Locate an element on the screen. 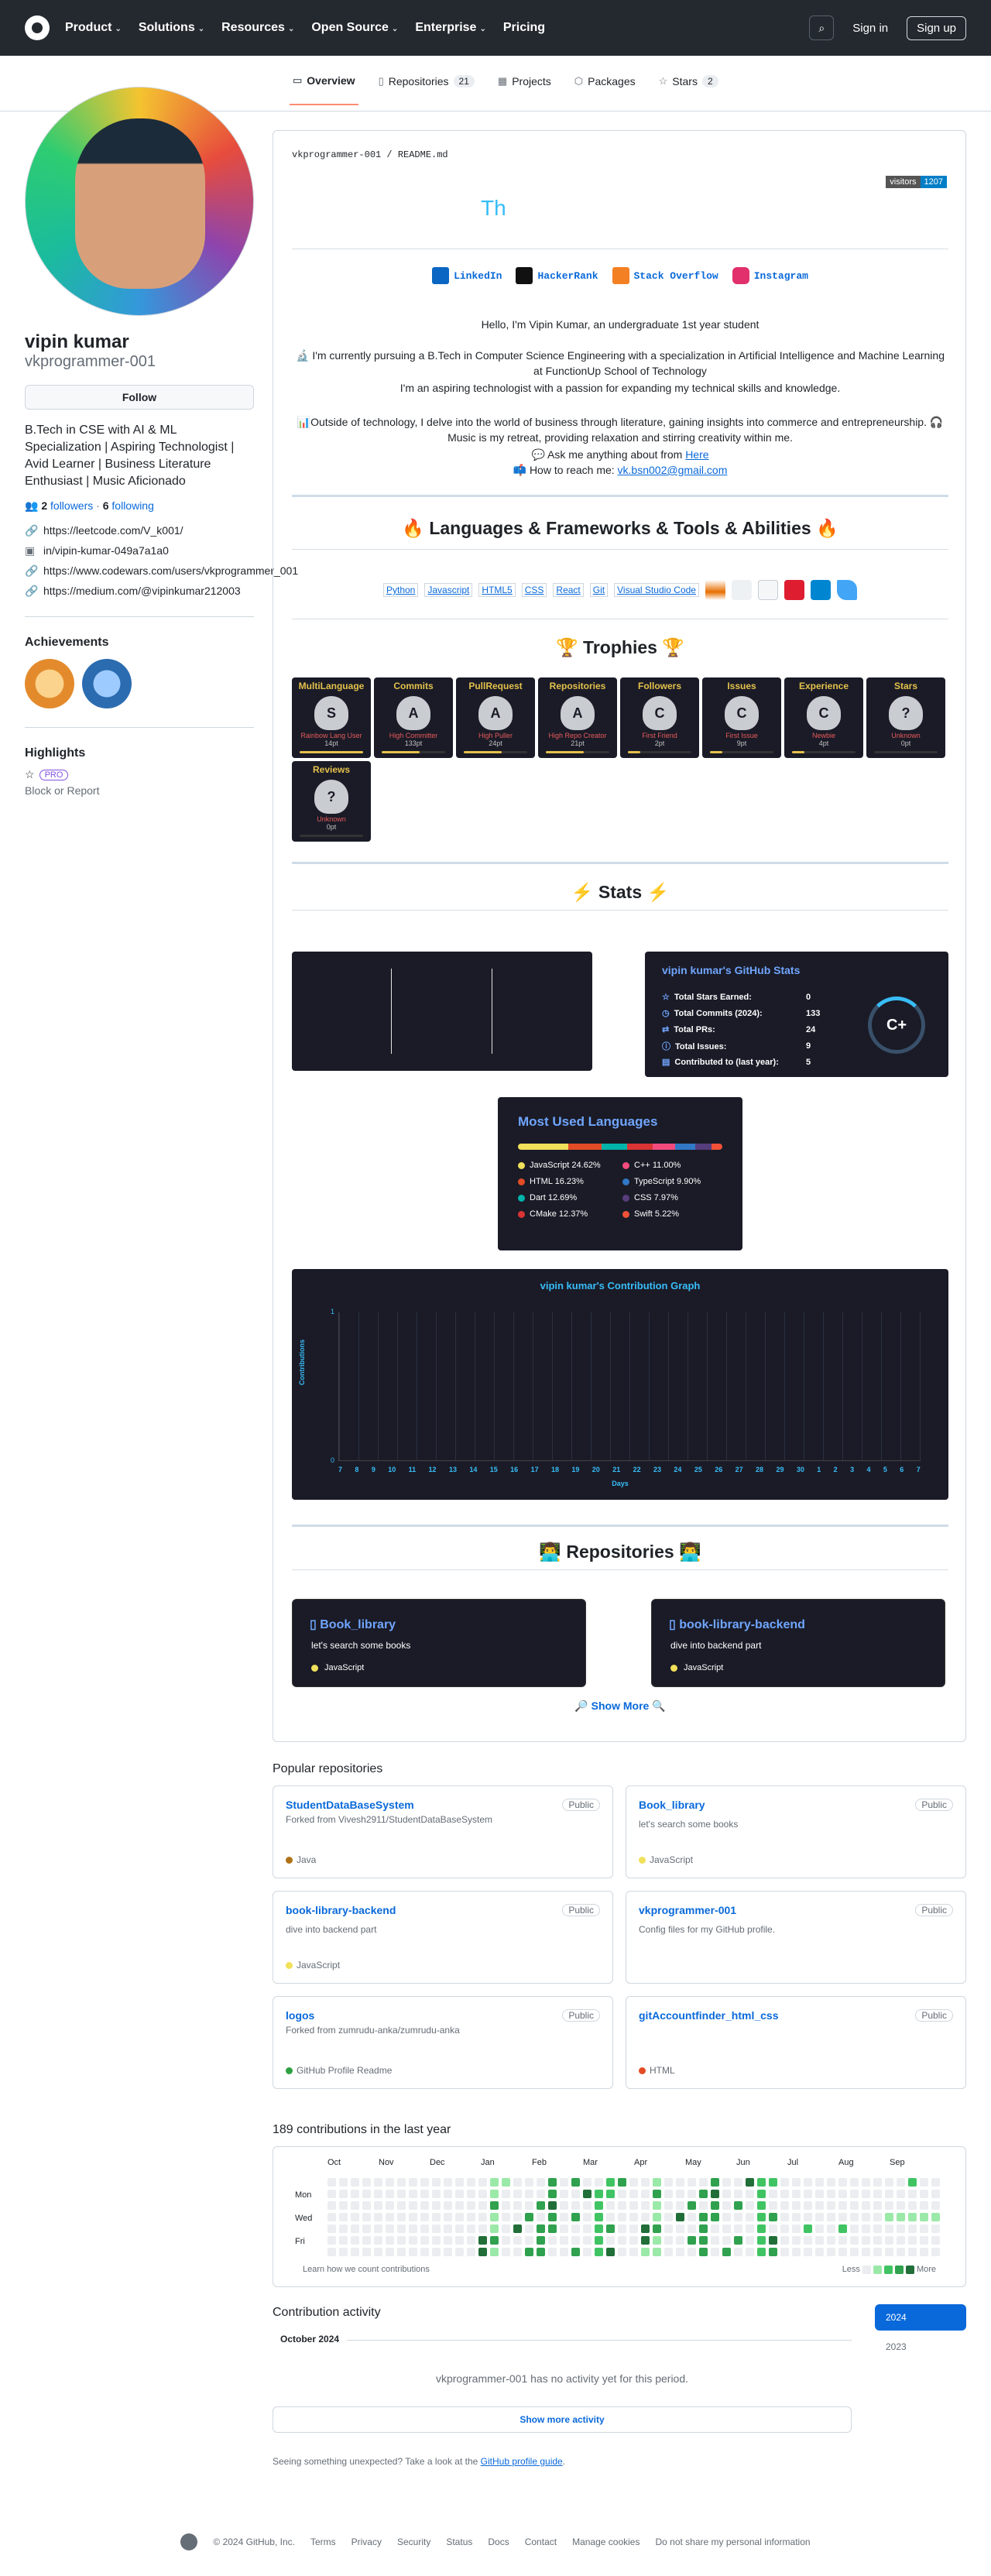  footer-link-security: Security is located at coordinates (413, 2542).